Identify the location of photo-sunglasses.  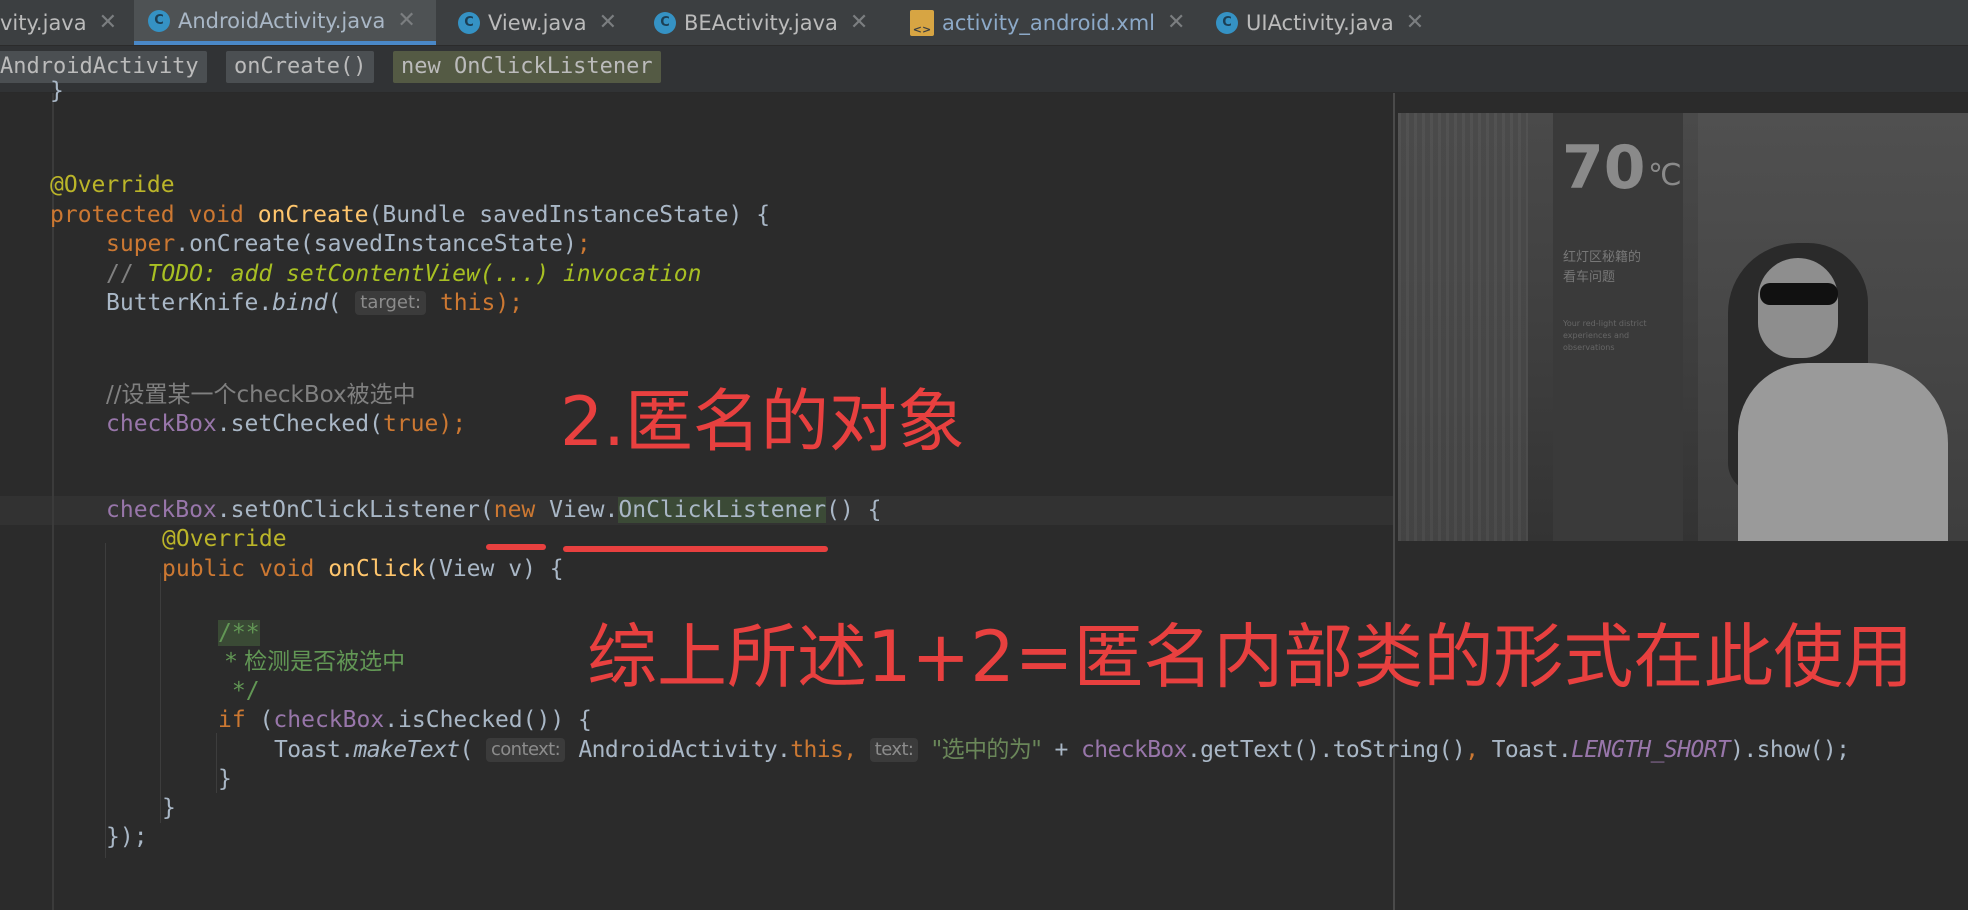
(1799, 294).